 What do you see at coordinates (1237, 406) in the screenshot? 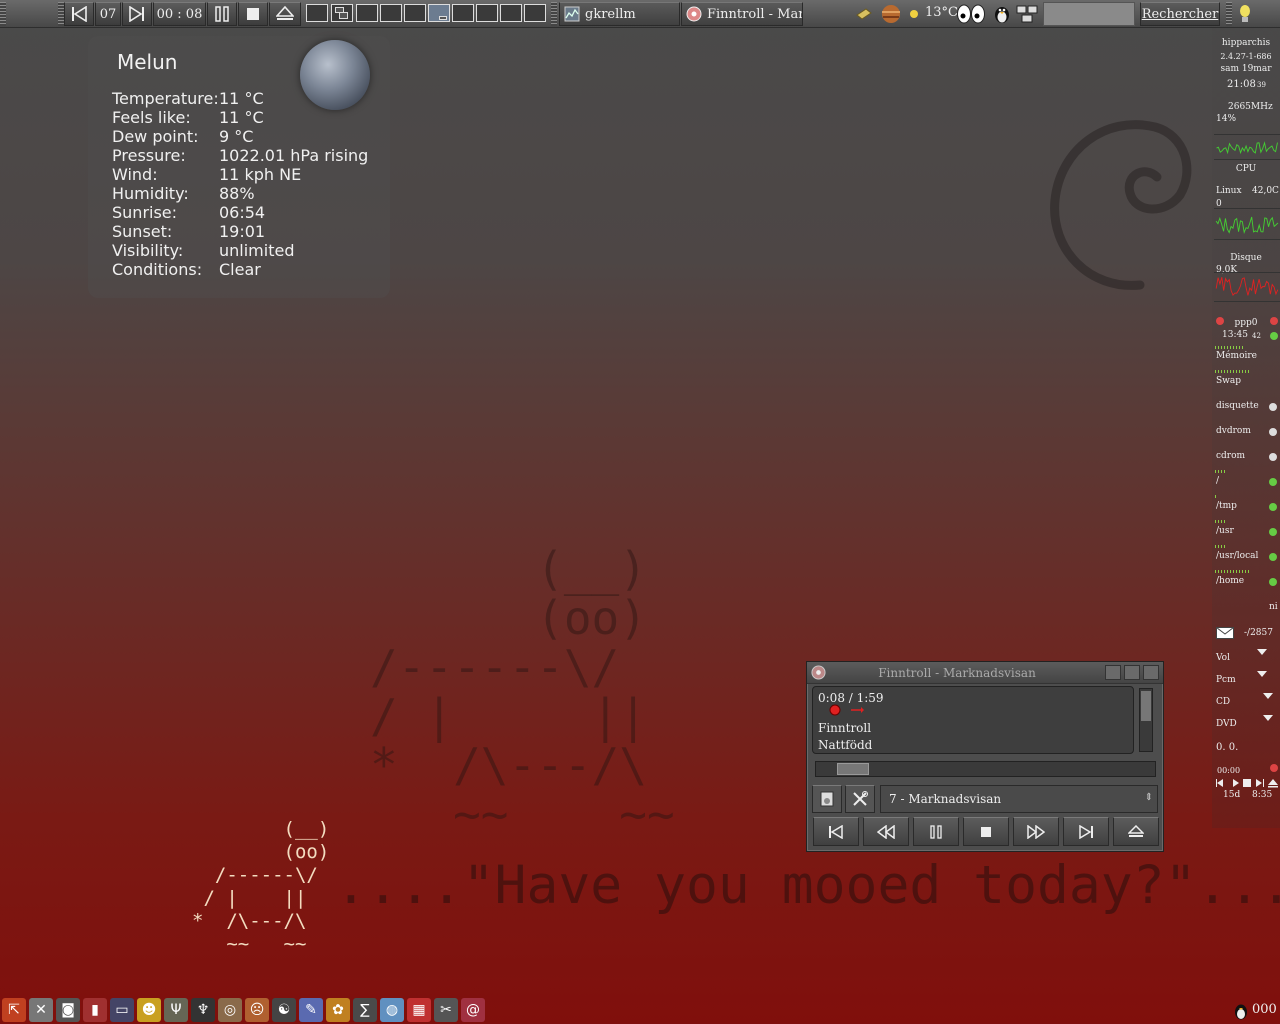
I see `gk-mount: disquette` at bounding box center [1237, 406].